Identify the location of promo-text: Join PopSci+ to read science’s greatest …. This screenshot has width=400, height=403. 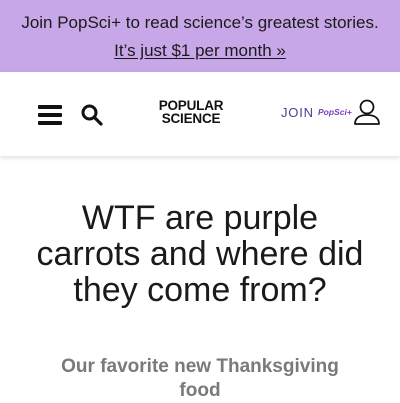
(200, 22).